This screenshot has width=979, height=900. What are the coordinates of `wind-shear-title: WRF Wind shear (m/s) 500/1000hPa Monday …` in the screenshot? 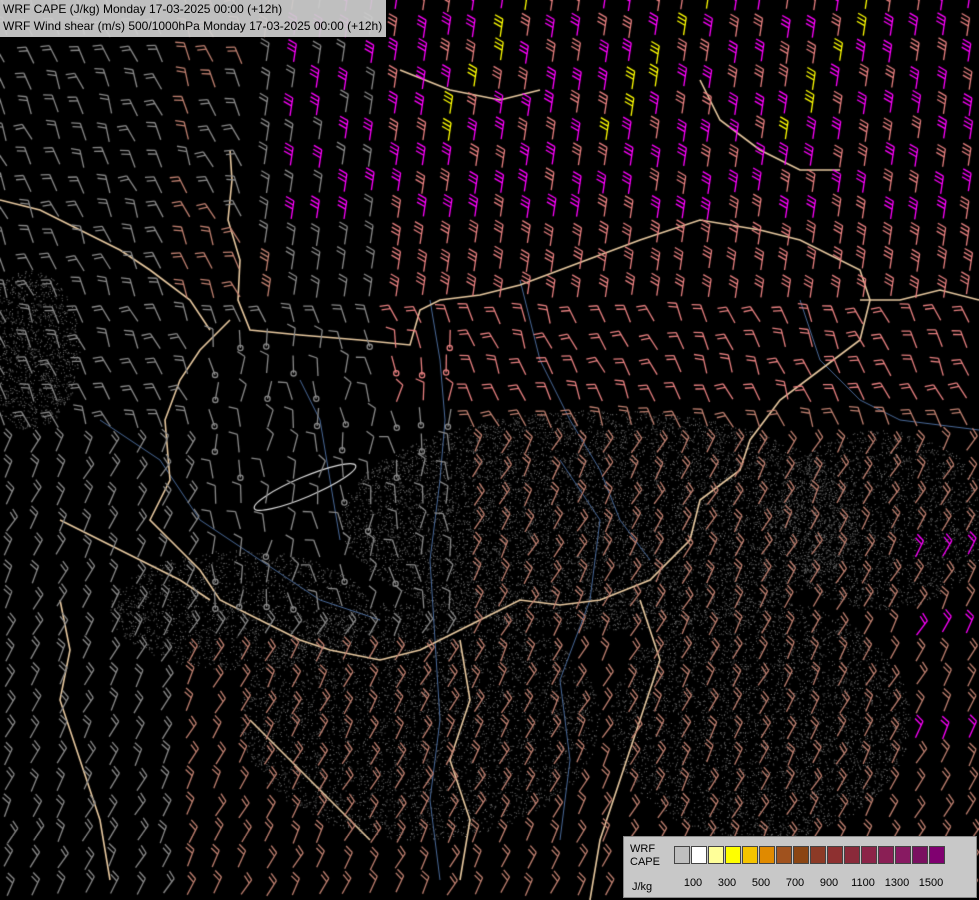 It's located at (193, 26).